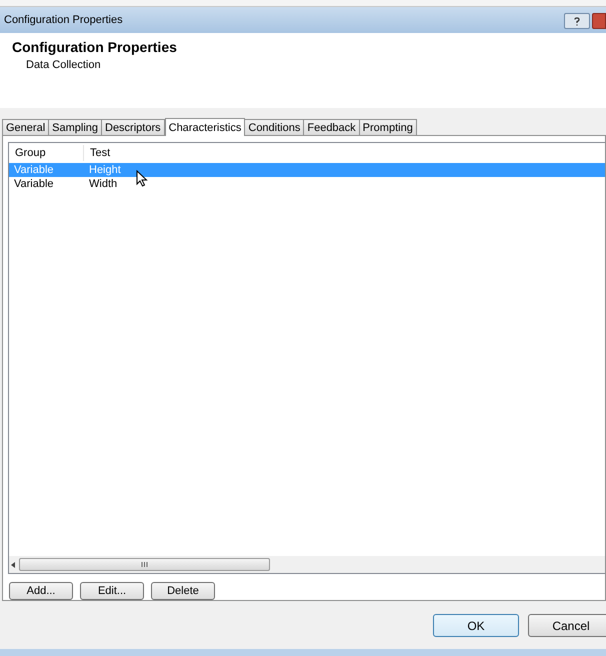  What do you see at coordinates (142, 178) in the screenshot?
I see `mouse-cursor-icon` at bounding box center [142, 178].